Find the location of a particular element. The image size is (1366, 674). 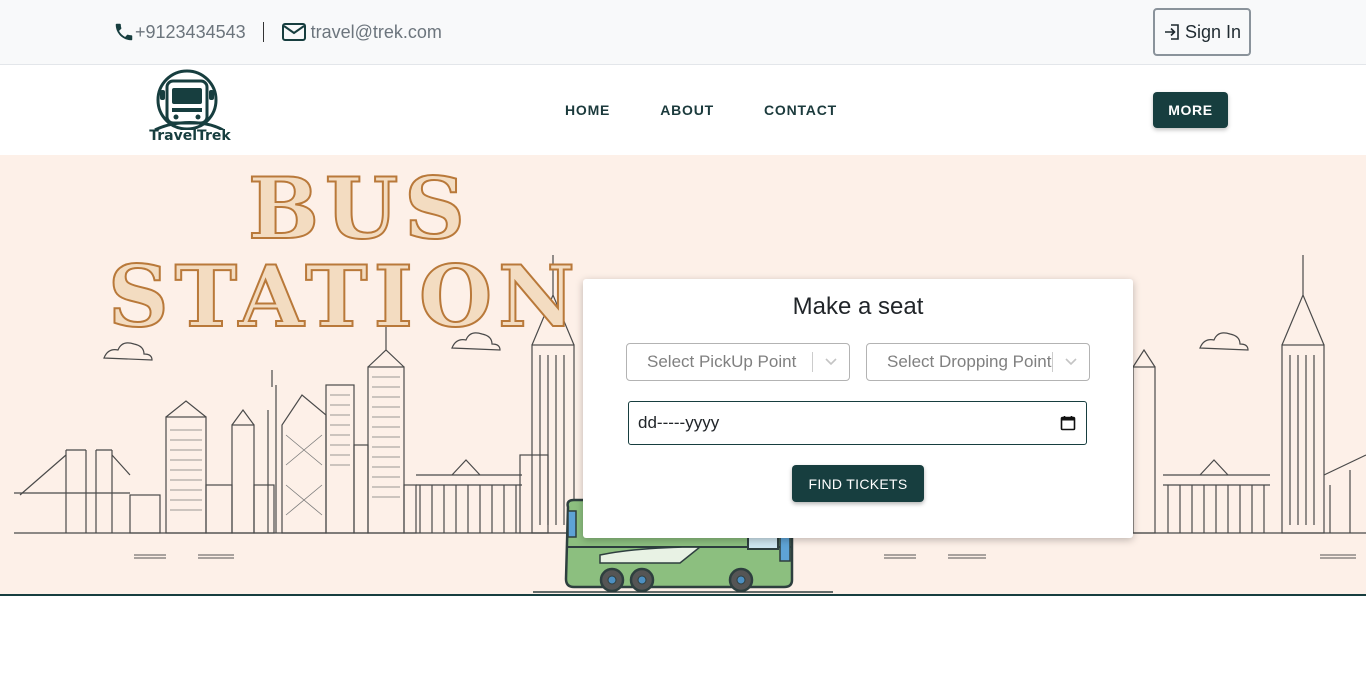

pickup-point-select: Select PickUp Point is located at coordinates (738, 362).